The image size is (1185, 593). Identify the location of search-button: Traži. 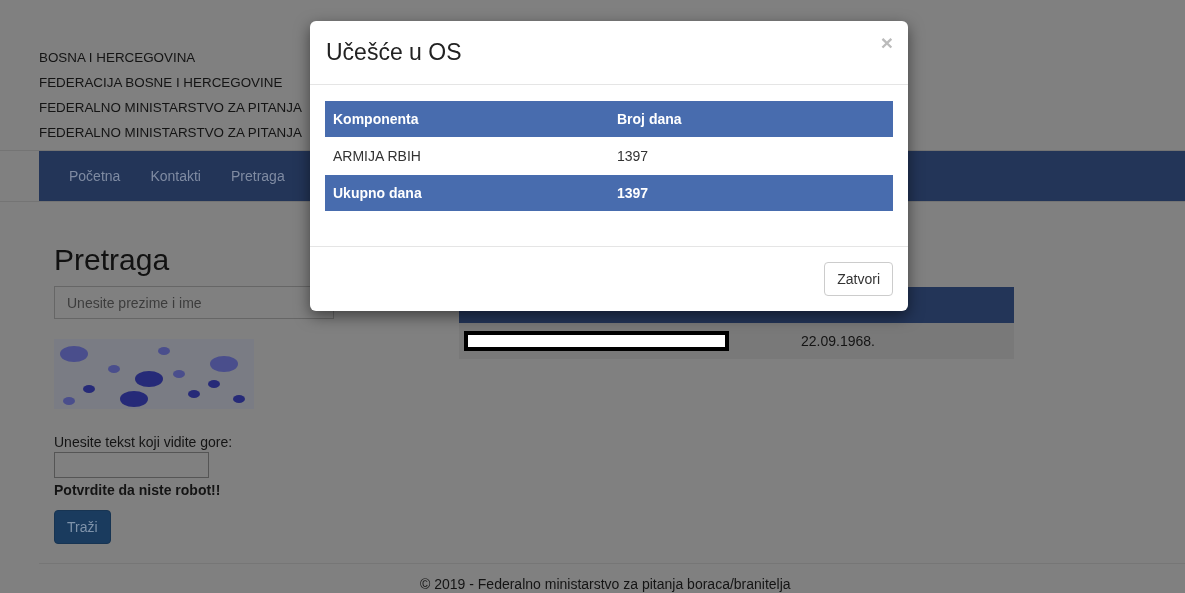
(82, 527).